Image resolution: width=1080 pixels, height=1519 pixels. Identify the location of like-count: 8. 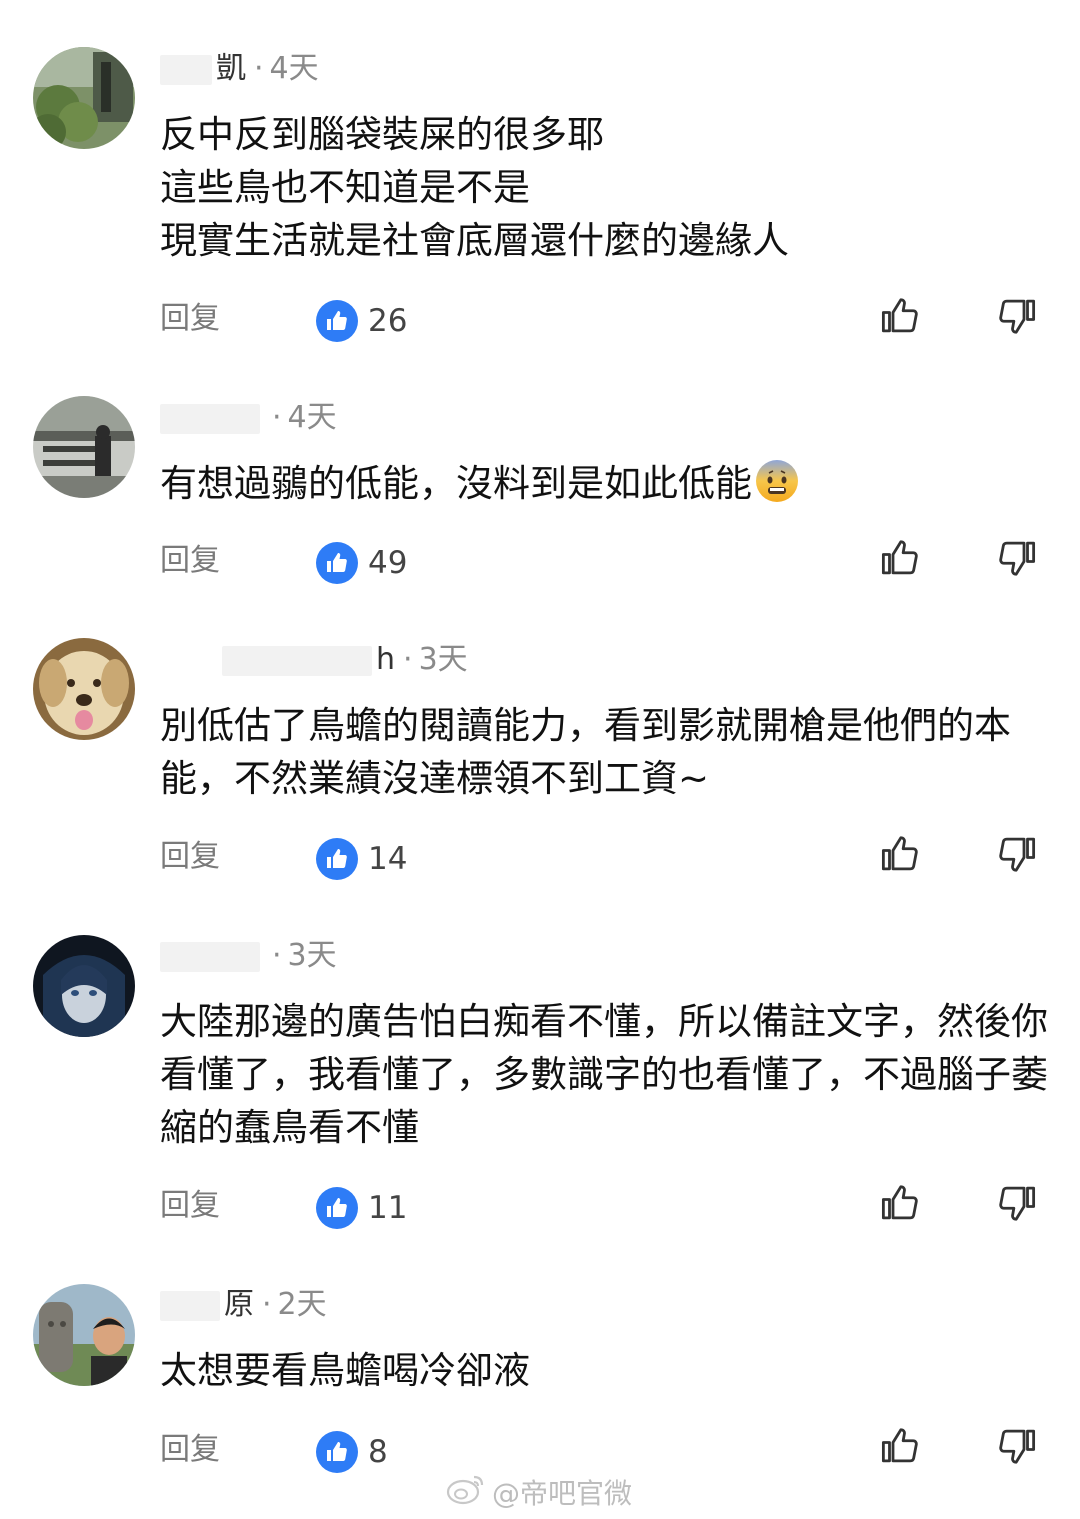
(378, 1452).